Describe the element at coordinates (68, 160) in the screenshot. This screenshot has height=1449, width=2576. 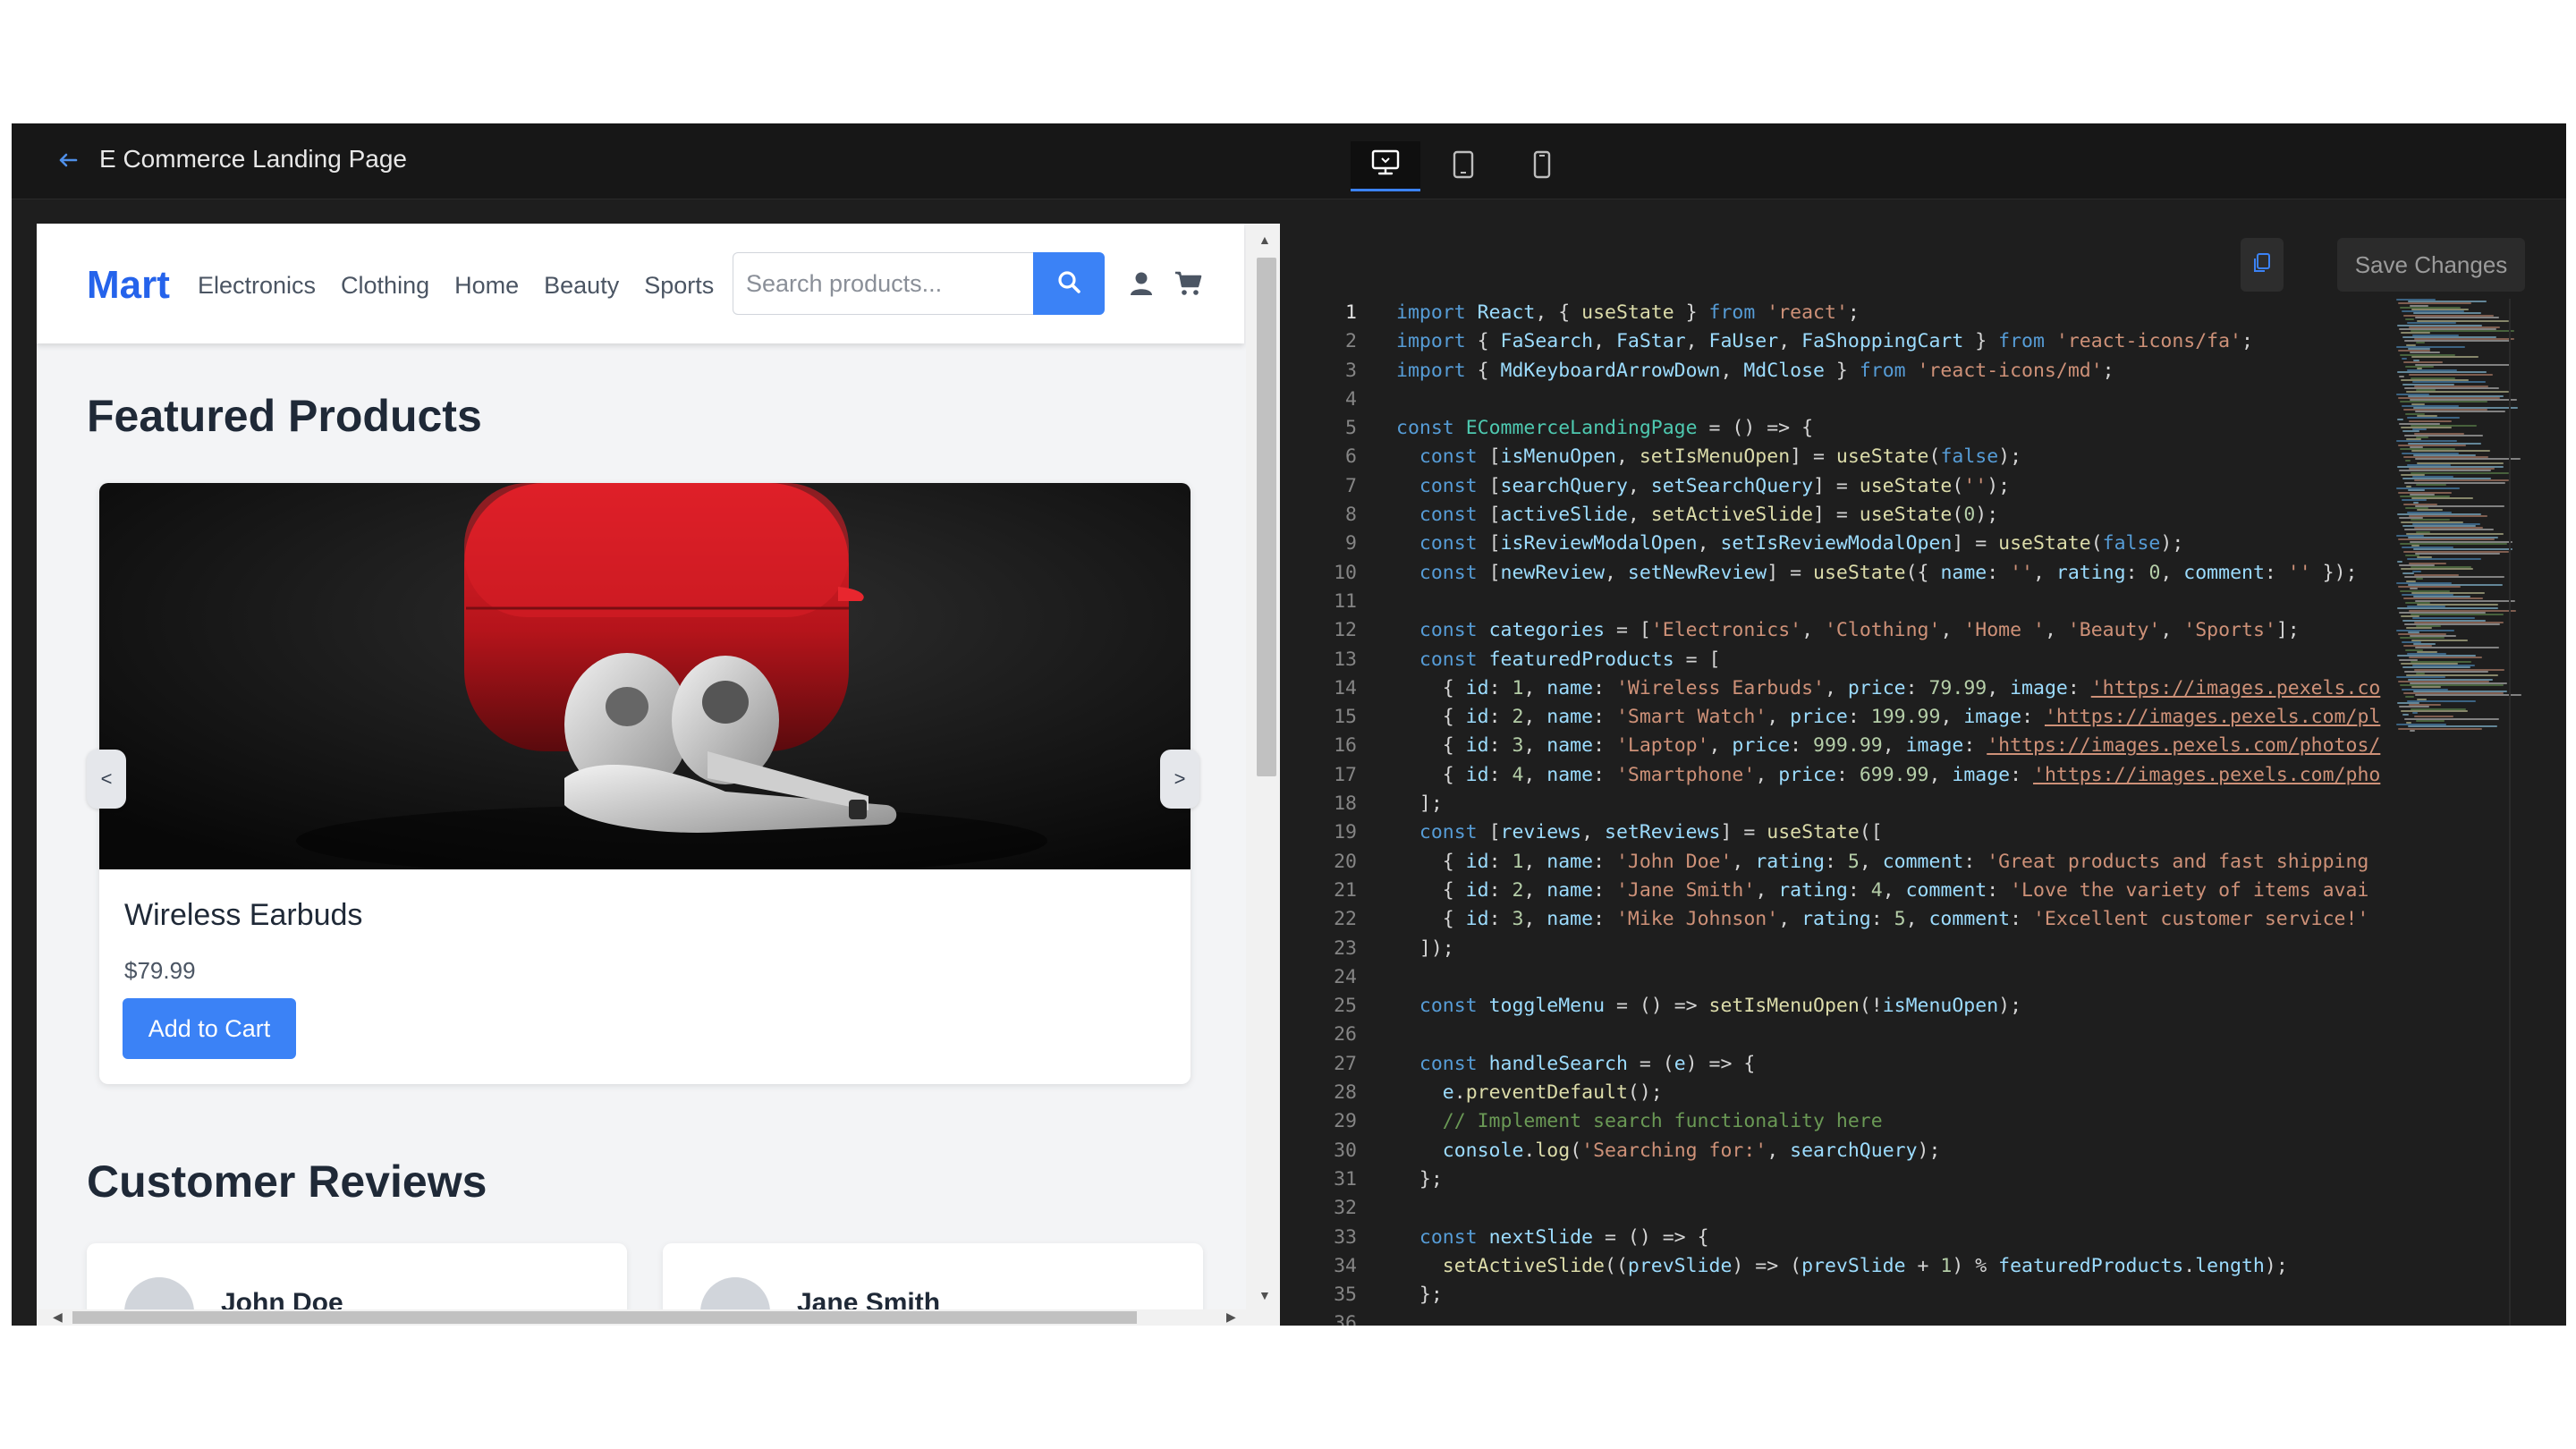
I see `back-arrow-icon` at that location.